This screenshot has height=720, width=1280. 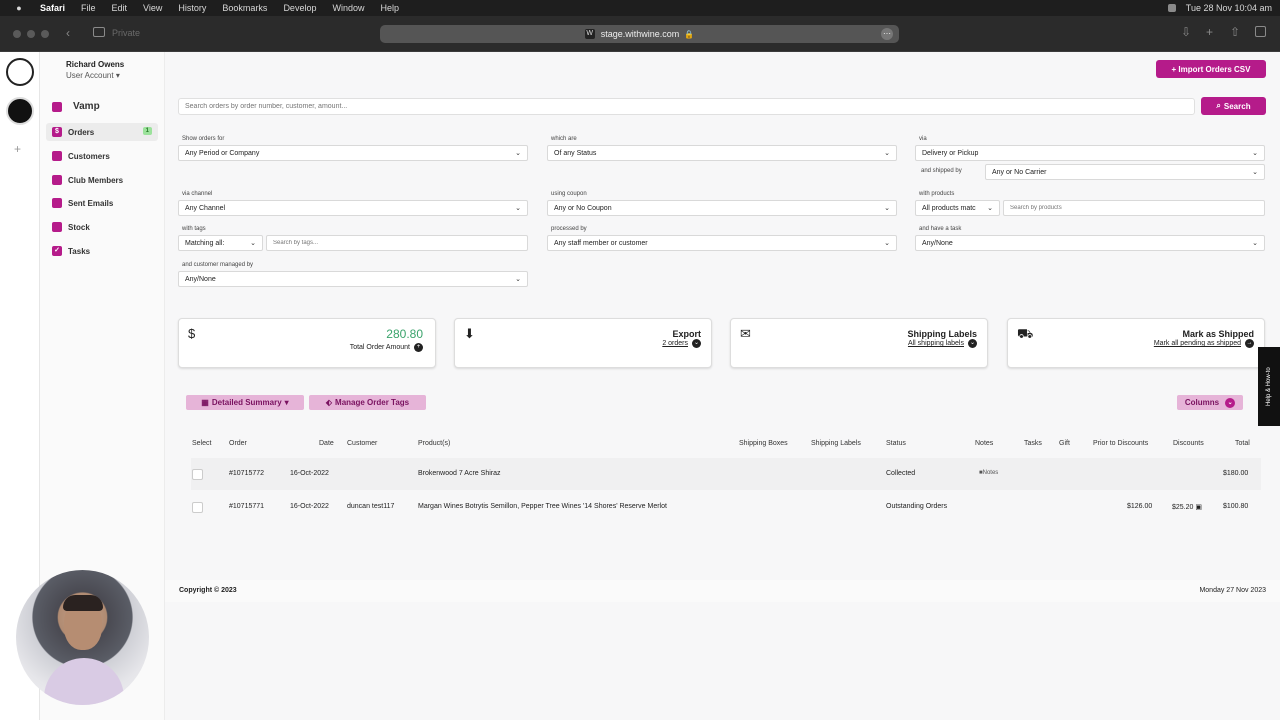 I want to click on col-notes: Notes, so click(x=984, y=443).